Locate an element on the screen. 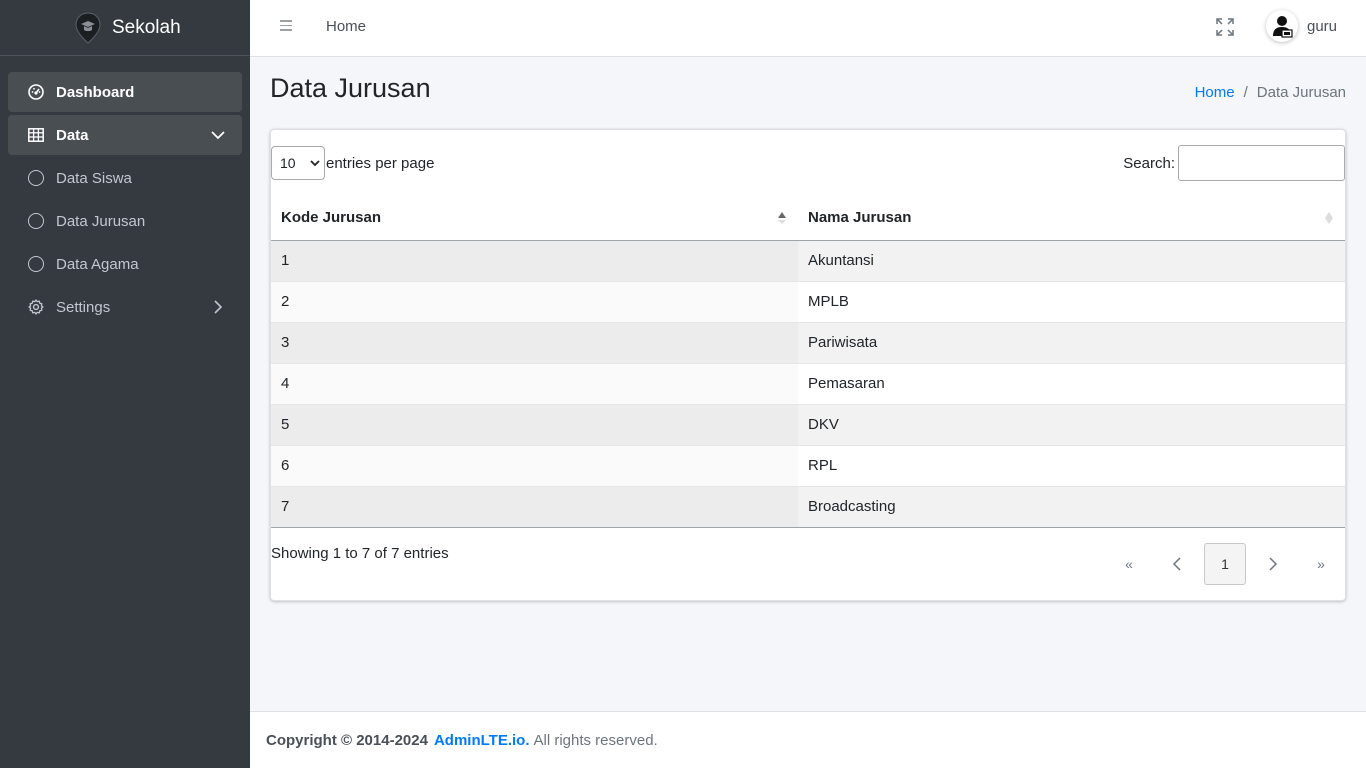  pagination-first-button: « is located at coordinates (1129, 564).